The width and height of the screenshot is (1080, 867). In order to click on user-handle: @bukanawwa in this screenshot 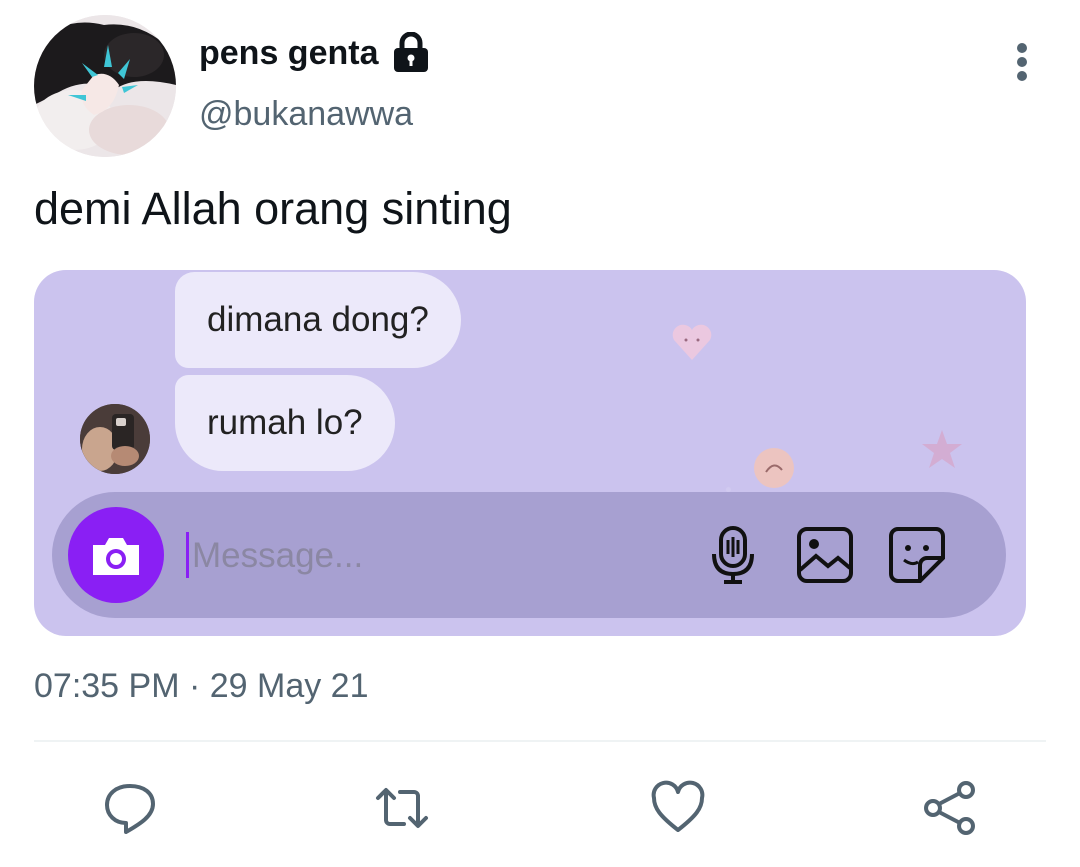, I will do `click(306, 114)`.